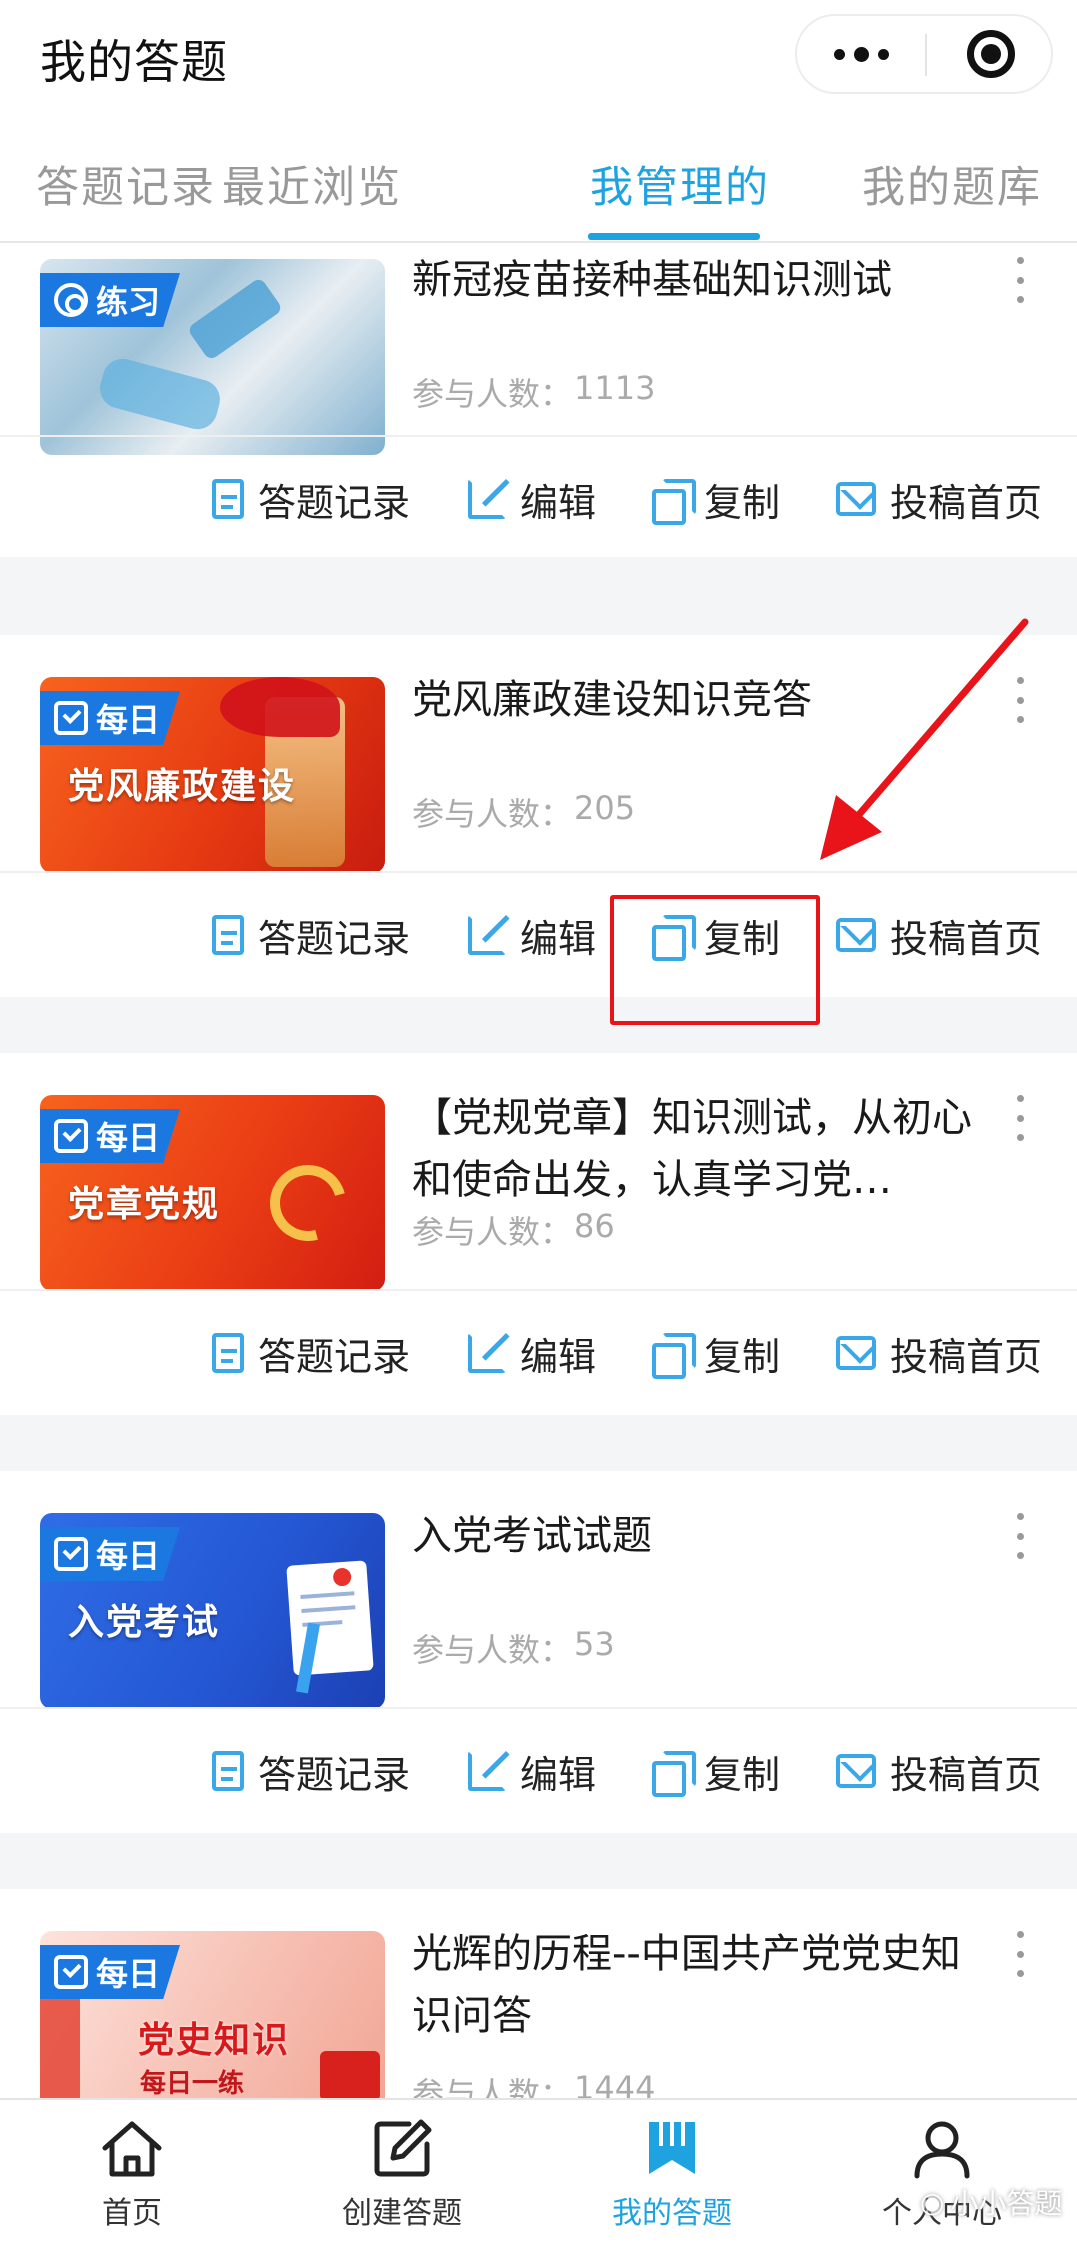 The height and width of the screenshot is (2251, 1077). What do you see at coordinates (942, 2150) in the screenshot?
I see `user-icon` at bounding box center [942, 2150].